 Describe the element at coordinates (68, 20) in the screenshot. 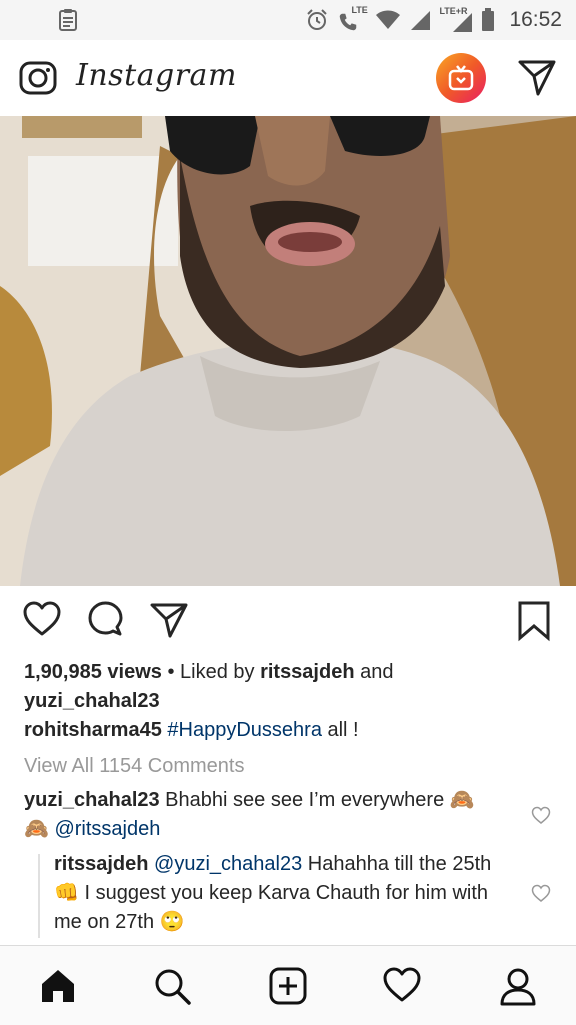

I see `clipboard-icon` at that location.